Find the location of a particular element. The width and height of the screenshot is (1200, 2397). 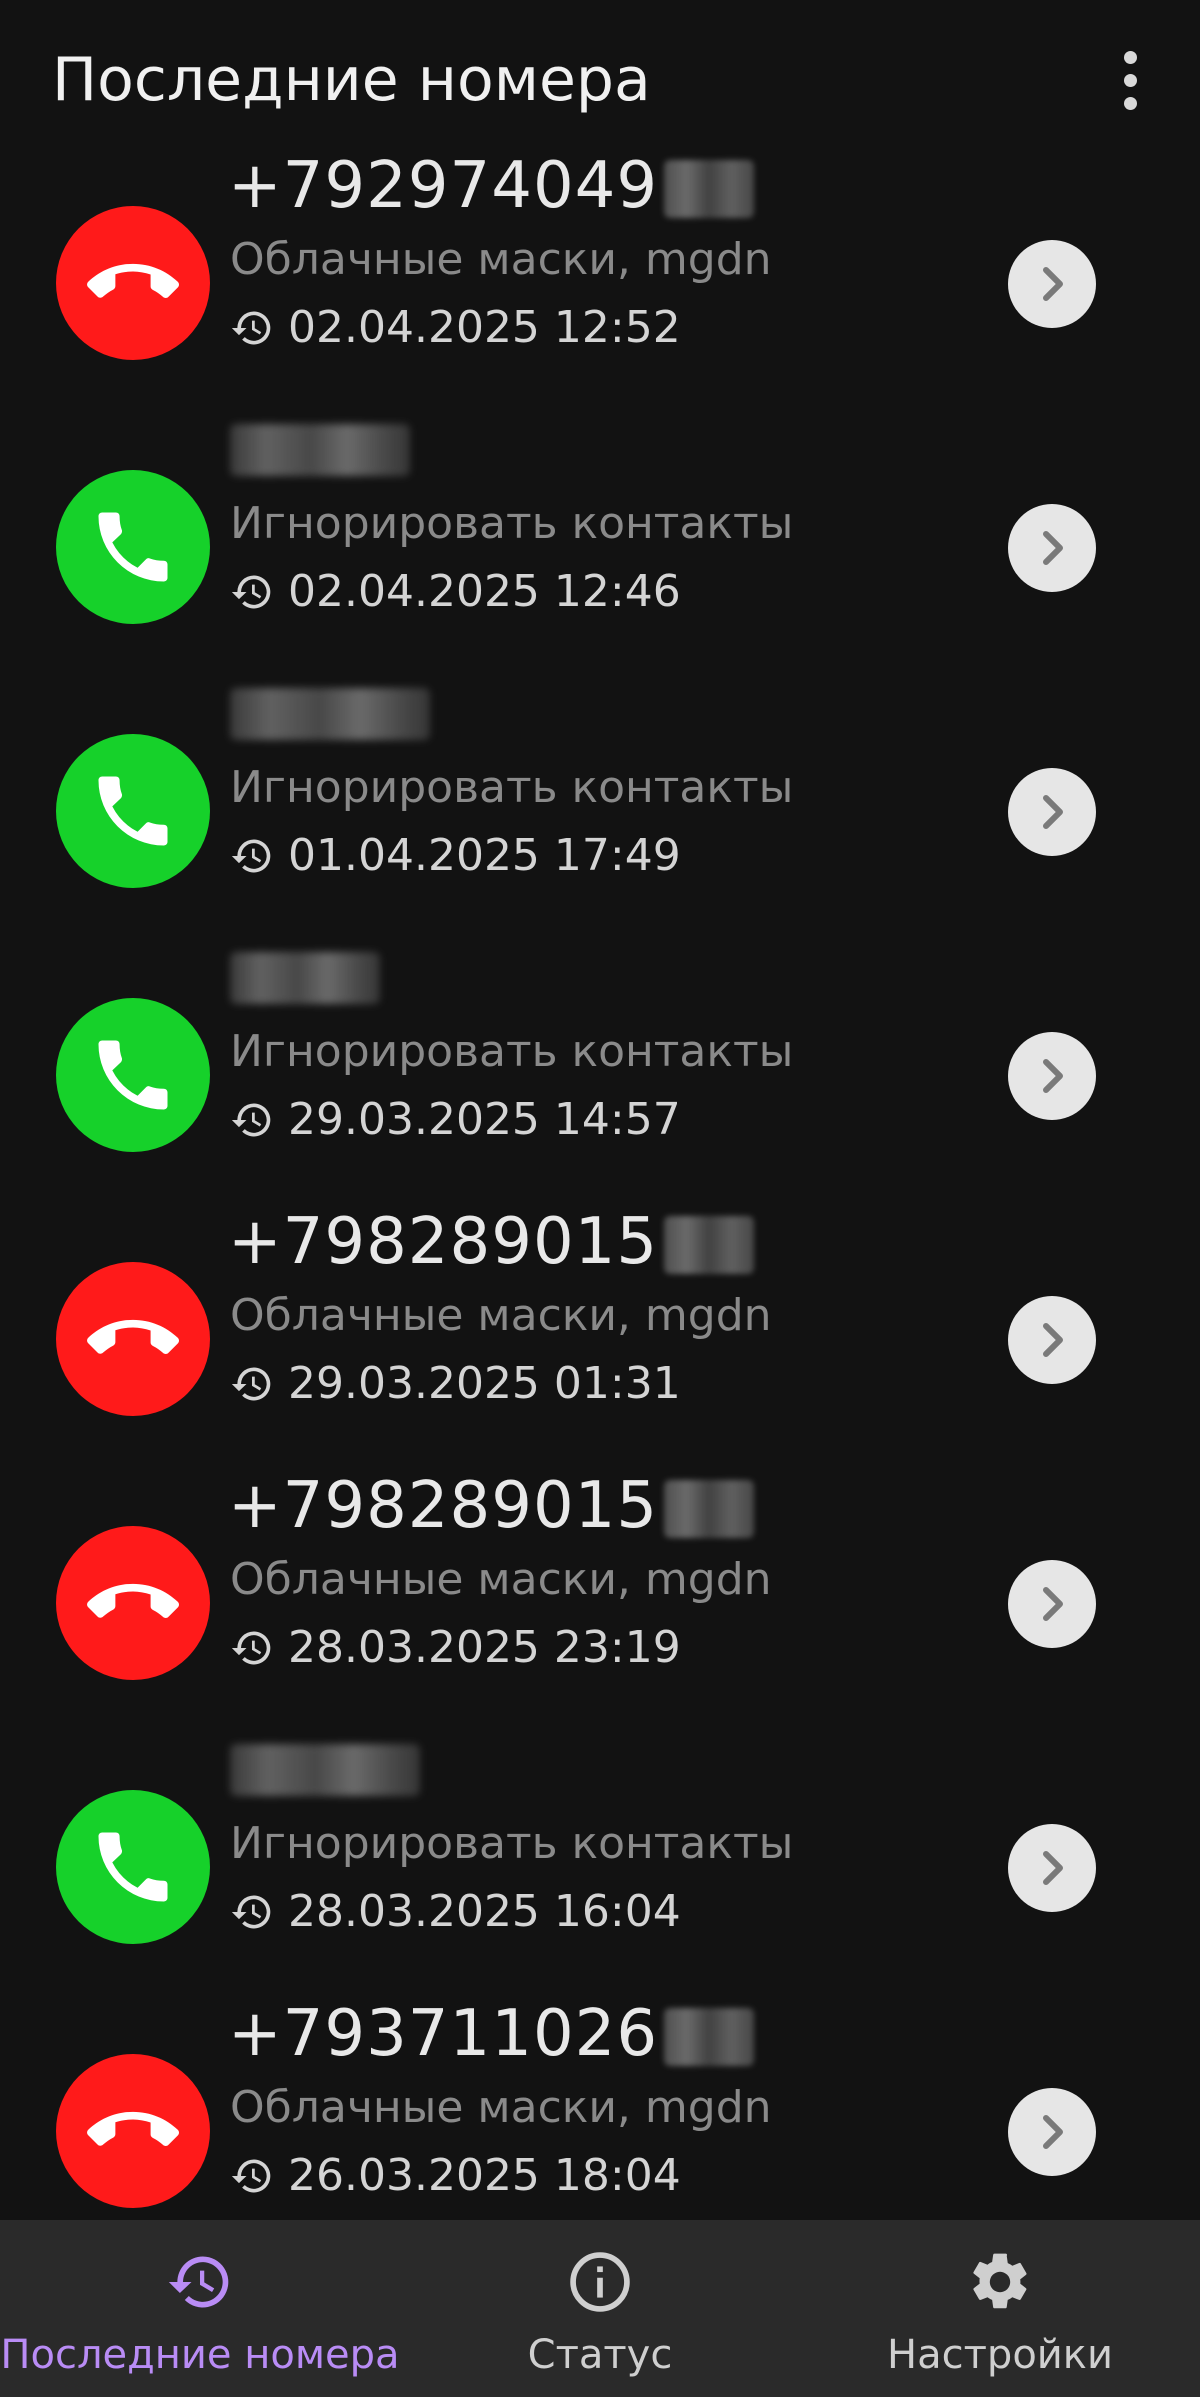

more-options-button is located at coordinates (1130, 80).